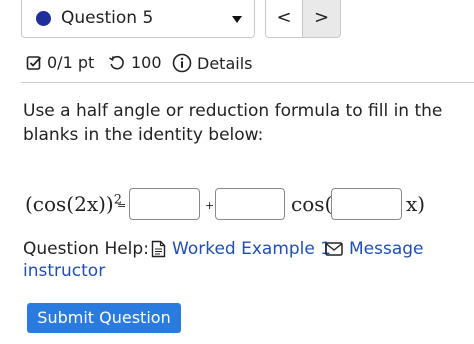 The width and height of the screenshot is (474, 344). Describe the element at coordinates (71, 62) in the screenshot. I see `score-text: 0/1 pt` at that location.